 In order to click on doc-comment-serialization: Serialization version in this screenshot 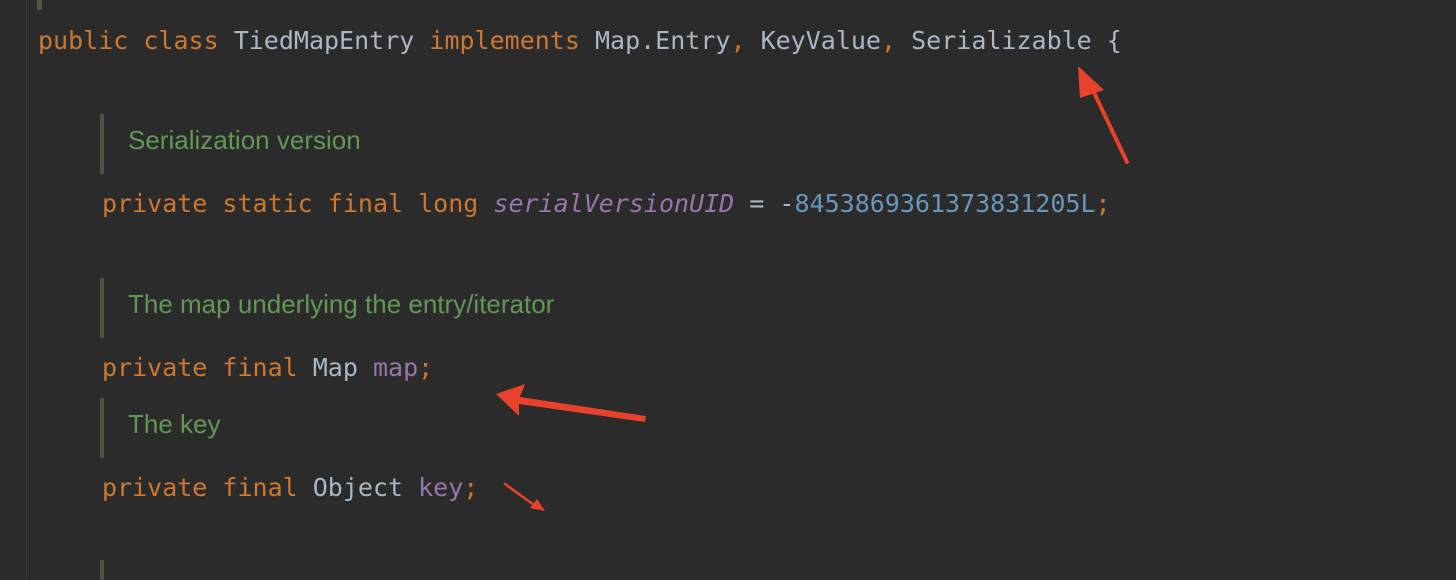, I will do `click(230, 144)`.